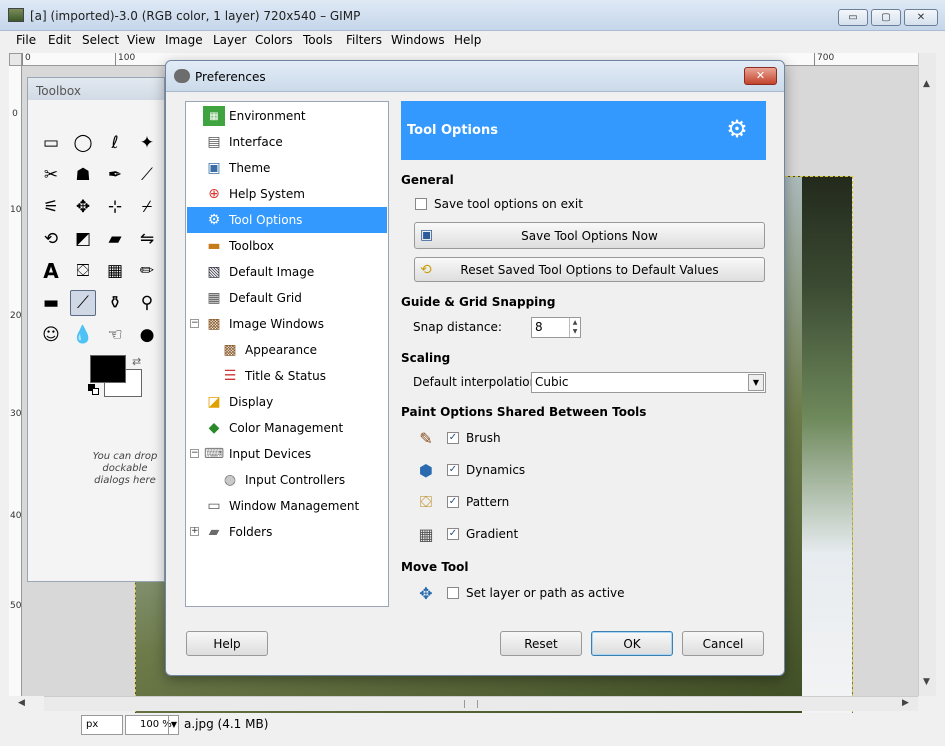 This screenshot has height=746, width=945. I want to click on nav-item-title-status: ☰ Title & Status, so click(287, 376).